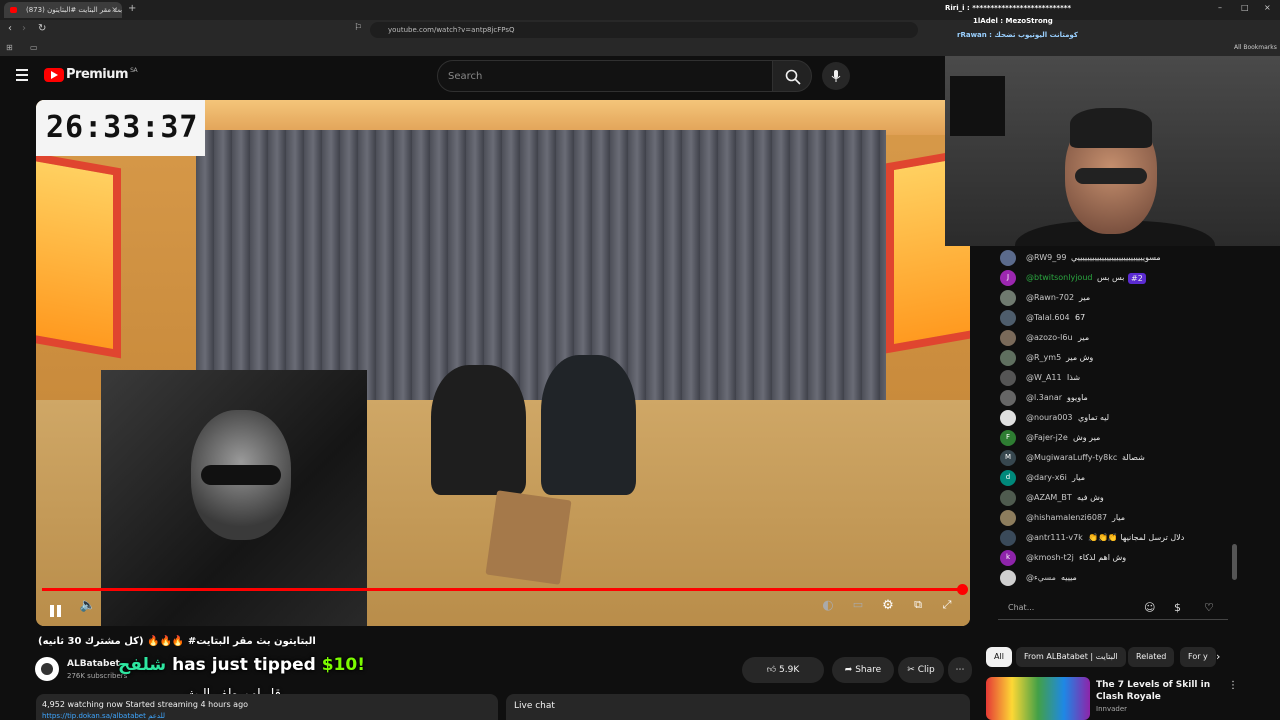 The width and height of the screenshot is (1280, 720). Describe the element at coordinates (24, 28) in the screenshot. I see `forward-icon: ›` at that location.